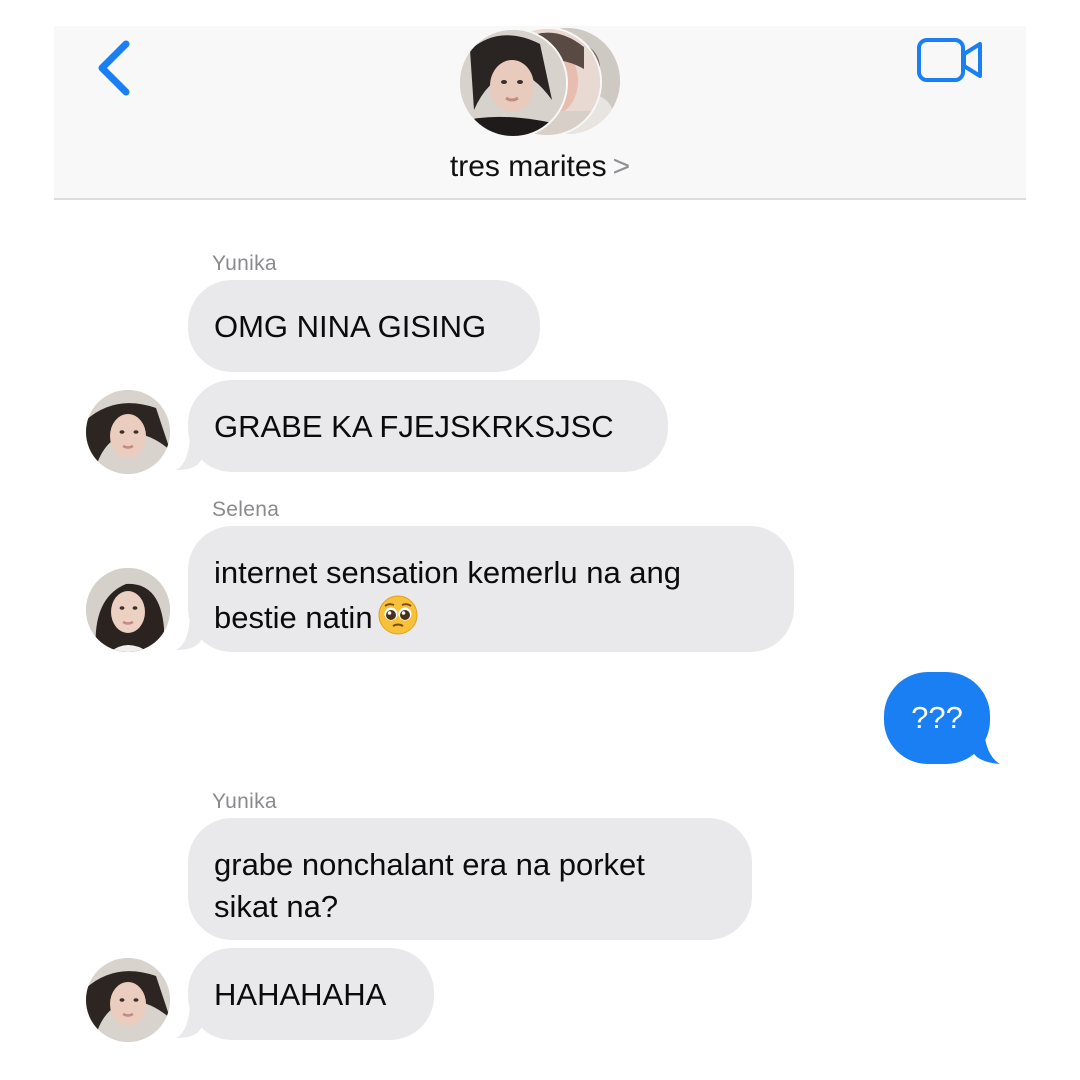  I want to click on message-text: GRABE KA FJEJSKRKSJSC, so click(414, 426).